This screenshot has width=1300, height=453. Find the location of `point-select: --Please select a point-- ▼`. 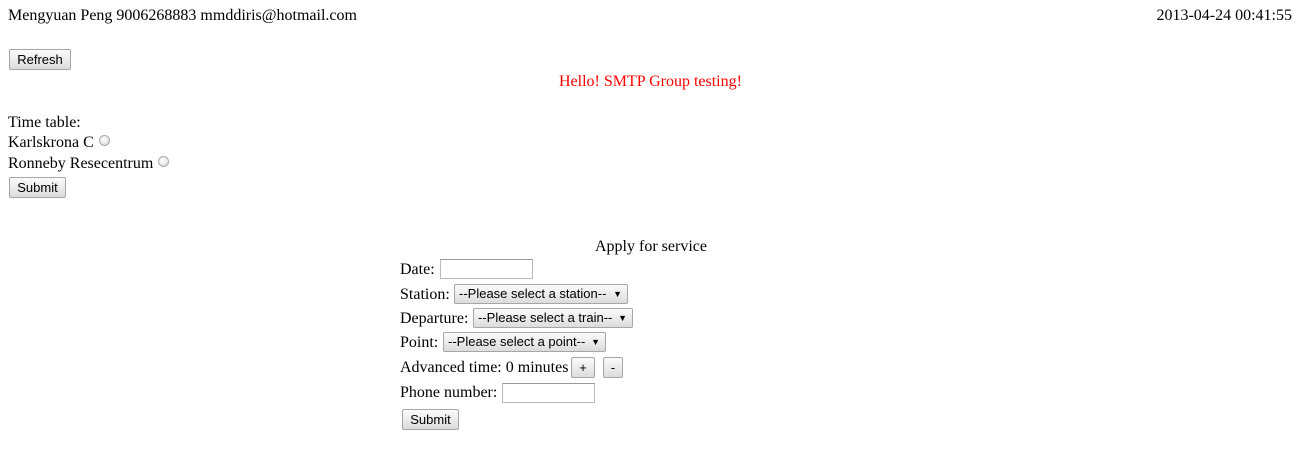

point-select: --Please select a point-- ▼ is located at coordinates (524, 342).